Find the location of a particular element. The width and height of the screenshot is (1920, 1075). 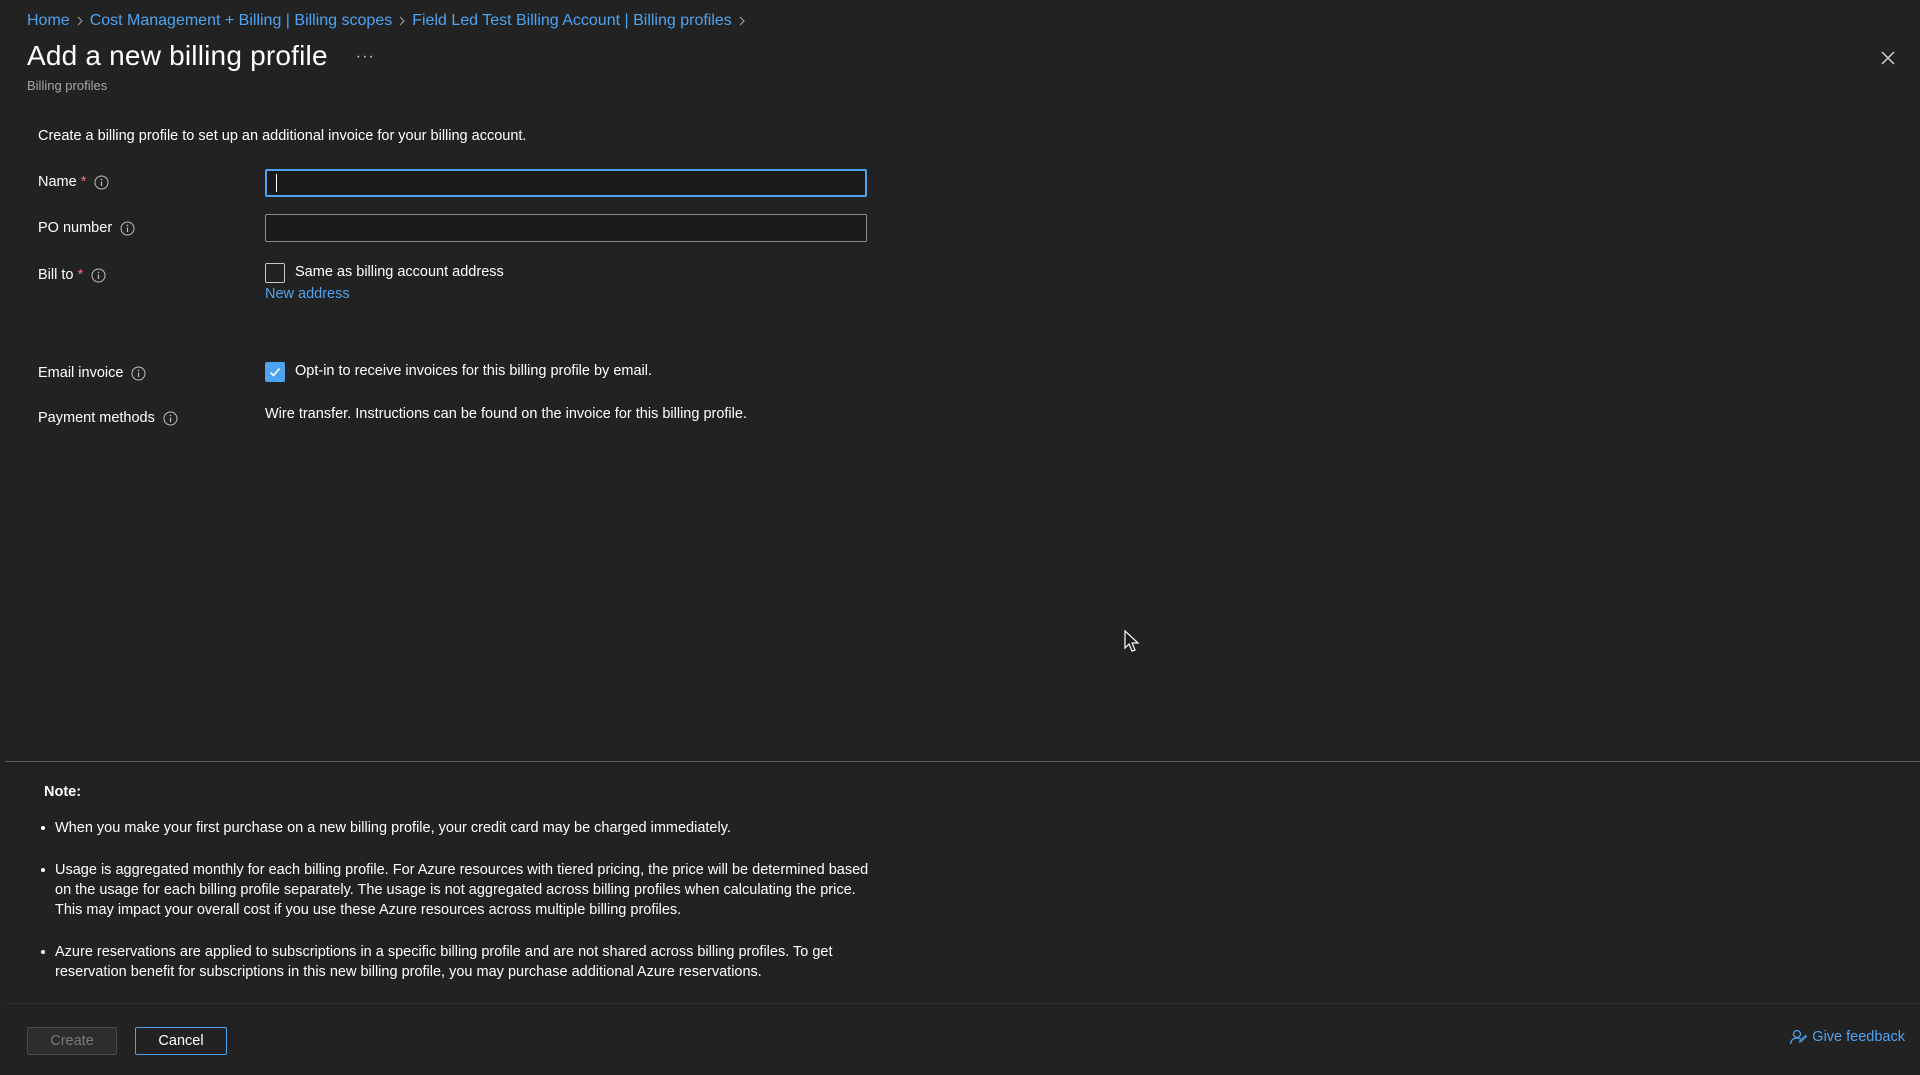

close-icon is located at coordinates (1888, 58).